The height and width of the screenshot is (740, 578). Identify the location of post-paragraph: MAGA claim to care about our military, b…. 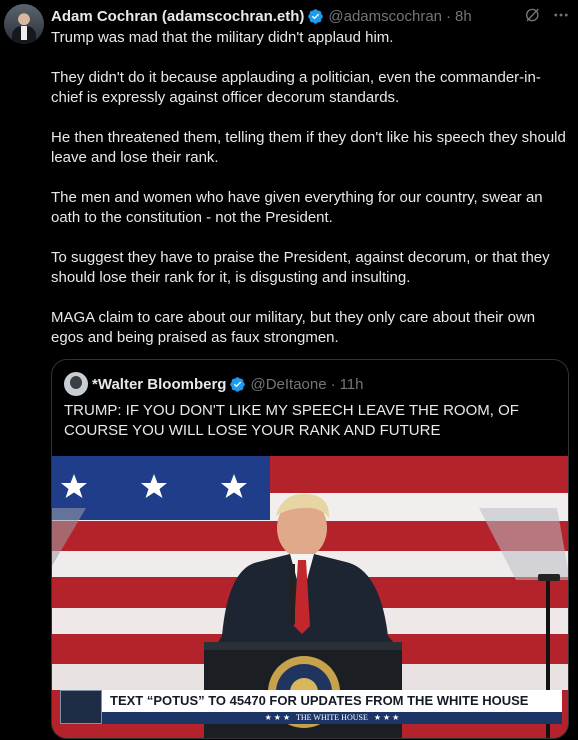
(293, 327).